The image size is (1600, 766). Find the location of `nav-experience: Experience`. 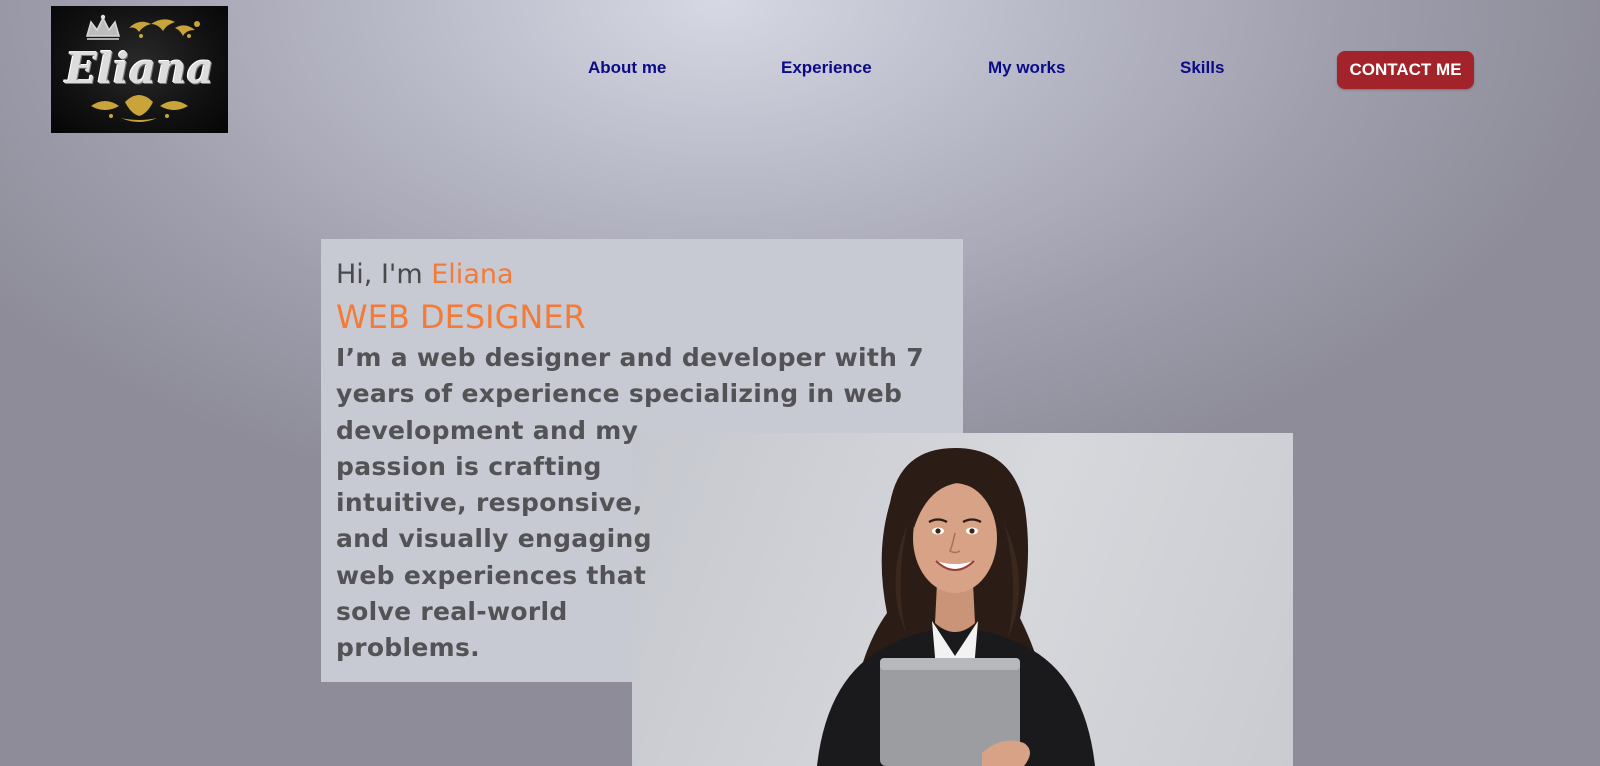

nav-experience: Experience is located at coordinates (826, 68).